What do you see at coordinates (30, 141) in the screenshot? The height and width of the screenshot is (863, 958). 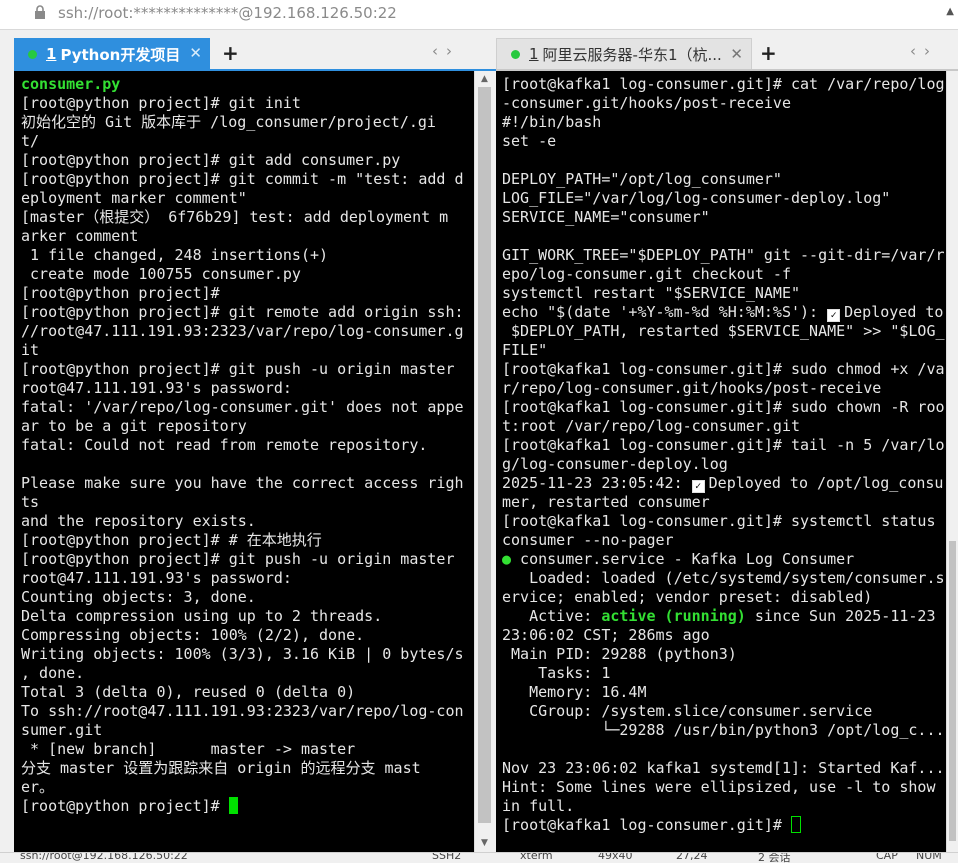 I see `terminal-text: t/` at bounding box center [30, 141].